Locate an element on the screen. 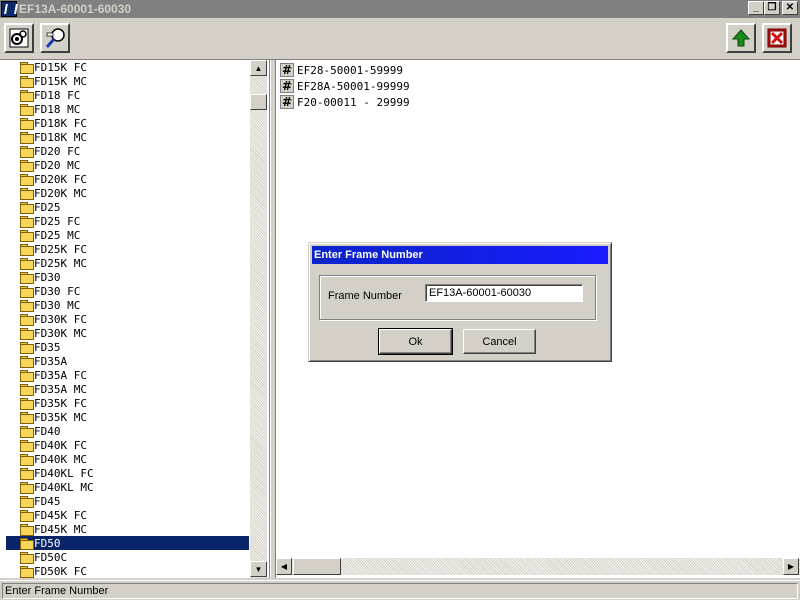 Image resolution: width=800 pixels, height=600 pixels. triangle-left-icon: ◀ is located at coordinates (284, 566).